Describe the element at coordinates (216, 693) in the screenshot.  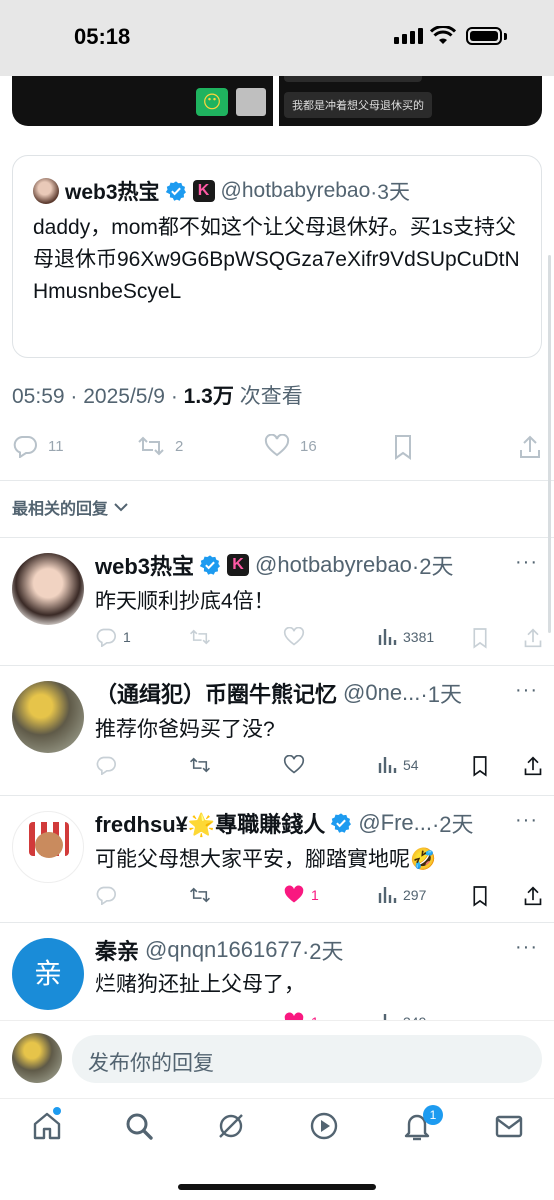
I see `author-name: （通缉犯）币圈牛熊记忆` at that location.